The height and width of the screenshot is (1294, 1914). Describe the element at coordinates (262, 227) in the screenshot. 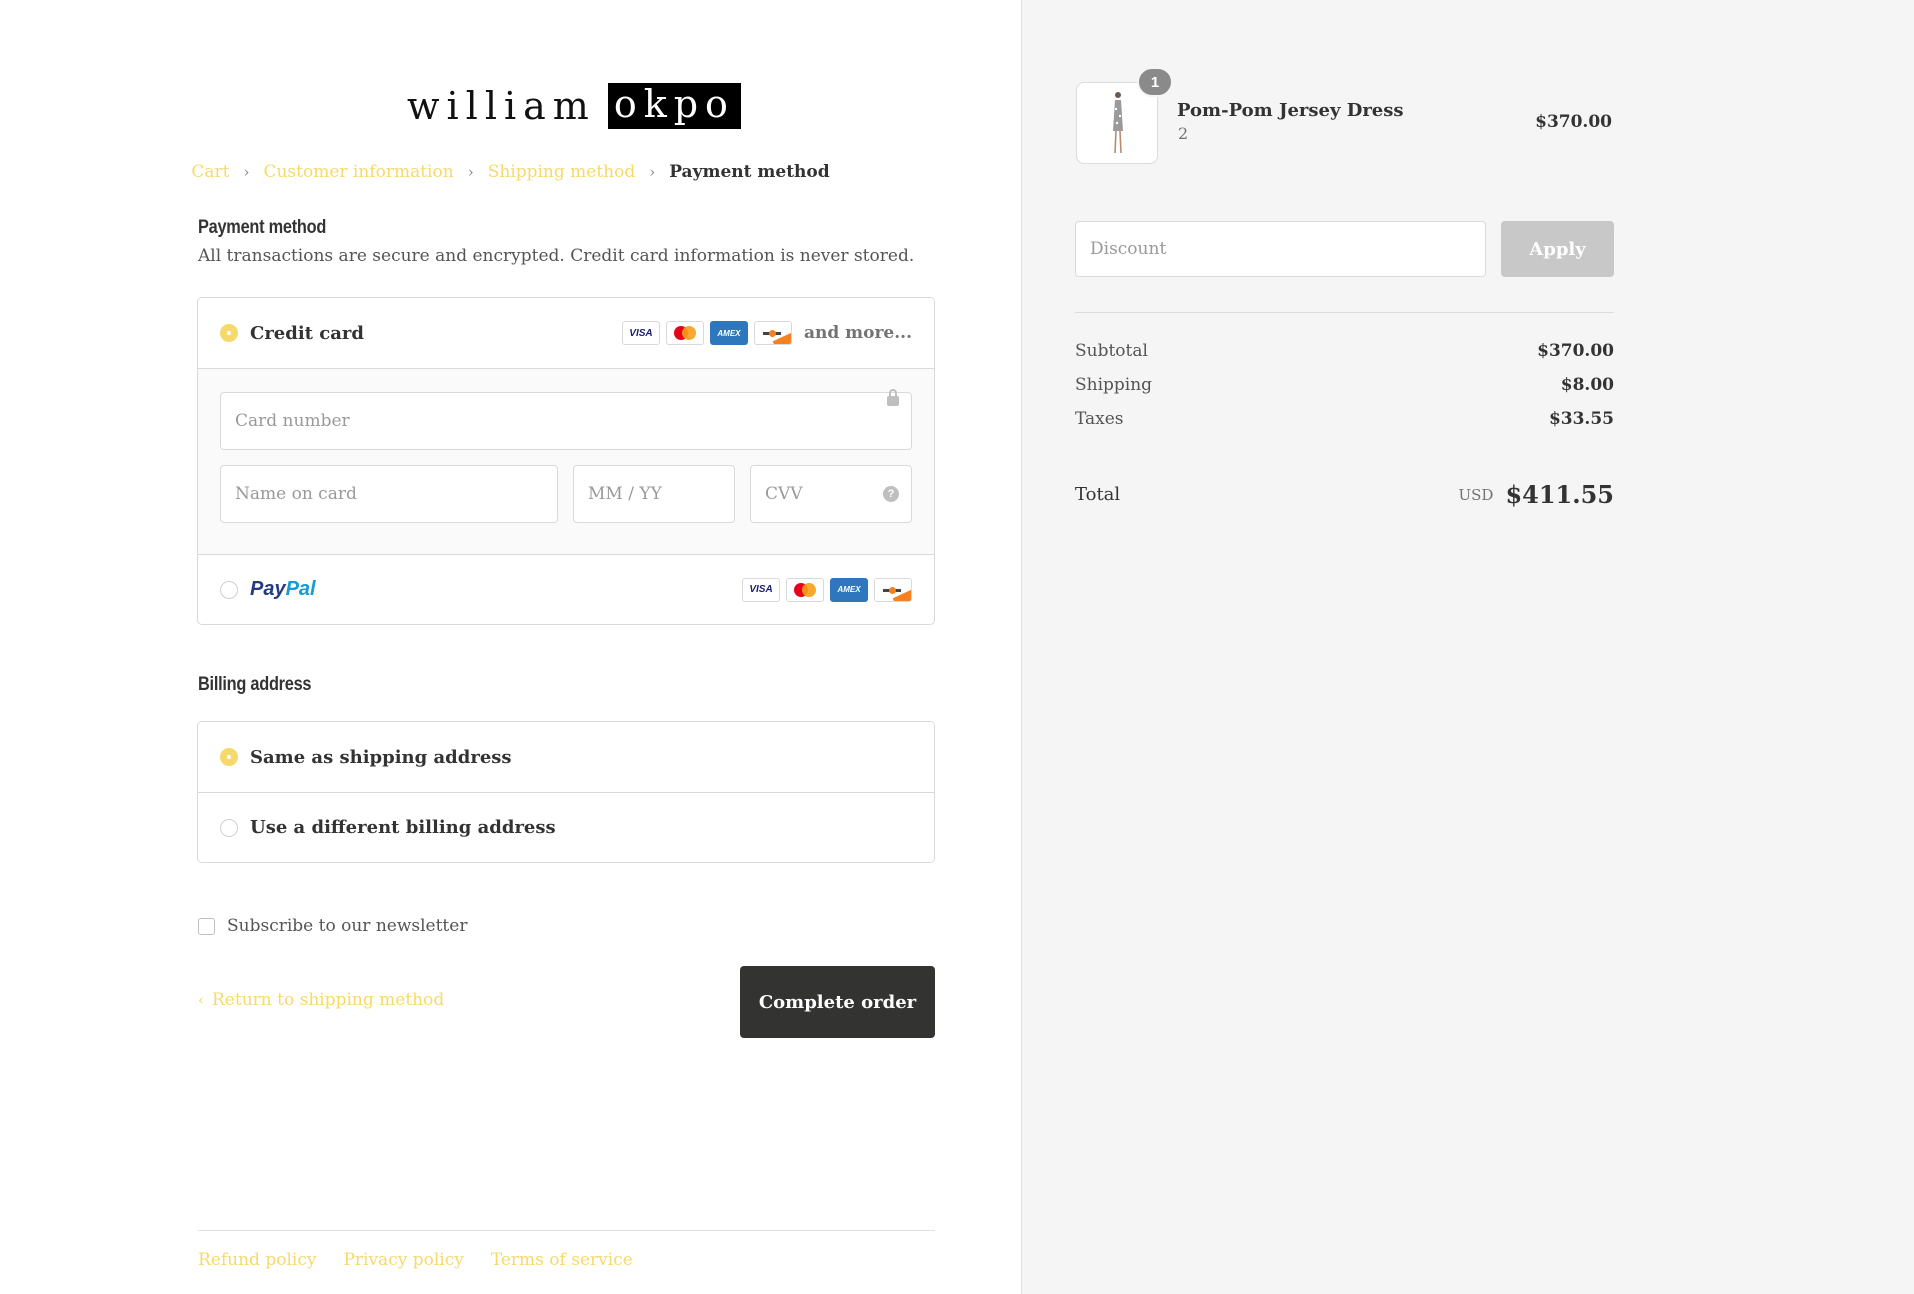

I see `payment-method-heading: Payment method` at that location.